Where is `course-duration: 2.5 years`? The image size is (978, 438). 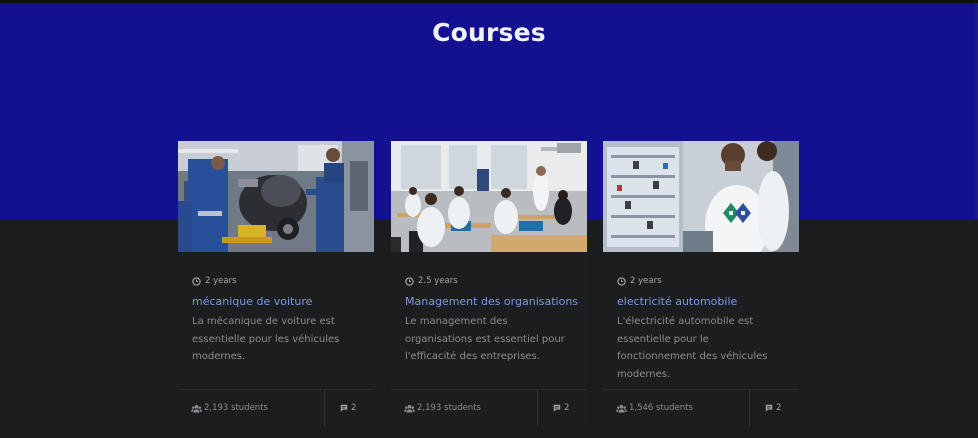 course-duration: 2.5 years is located at coordinates (431, 281).